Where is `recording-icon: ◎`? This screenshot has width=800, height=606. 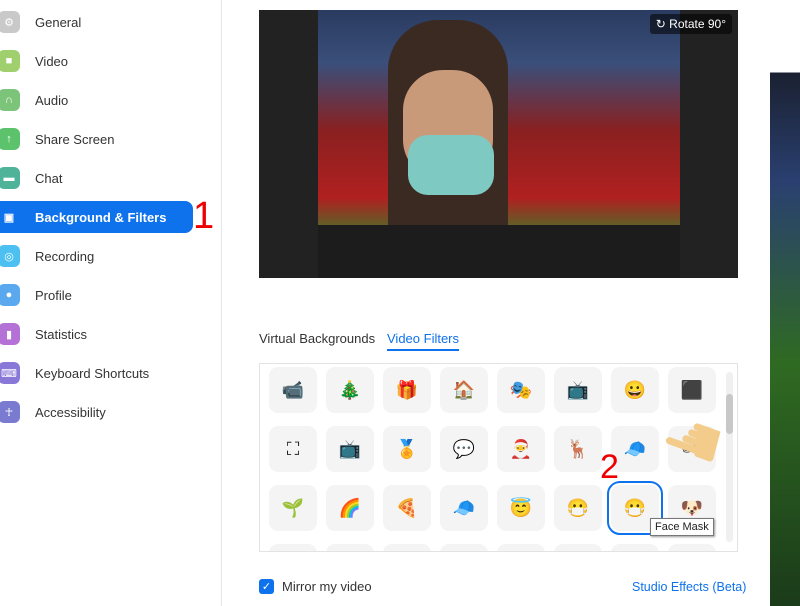 recording-icon: ◎ is located at coordinates (10, 256).